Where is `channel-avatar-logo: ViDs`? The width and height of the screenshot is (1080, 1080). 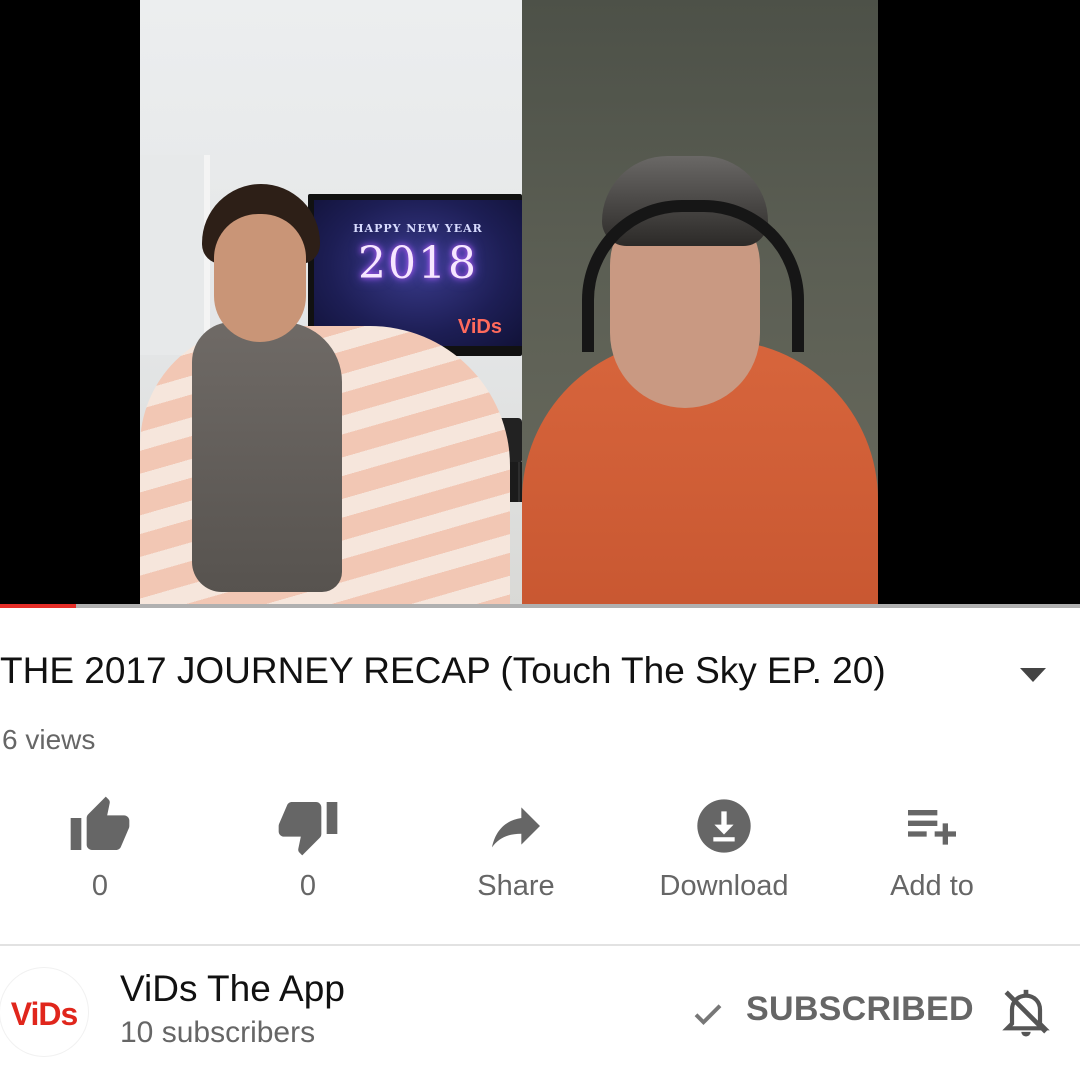
channel-avatar-logo: ViDs is located at coordinates (44, 1014).